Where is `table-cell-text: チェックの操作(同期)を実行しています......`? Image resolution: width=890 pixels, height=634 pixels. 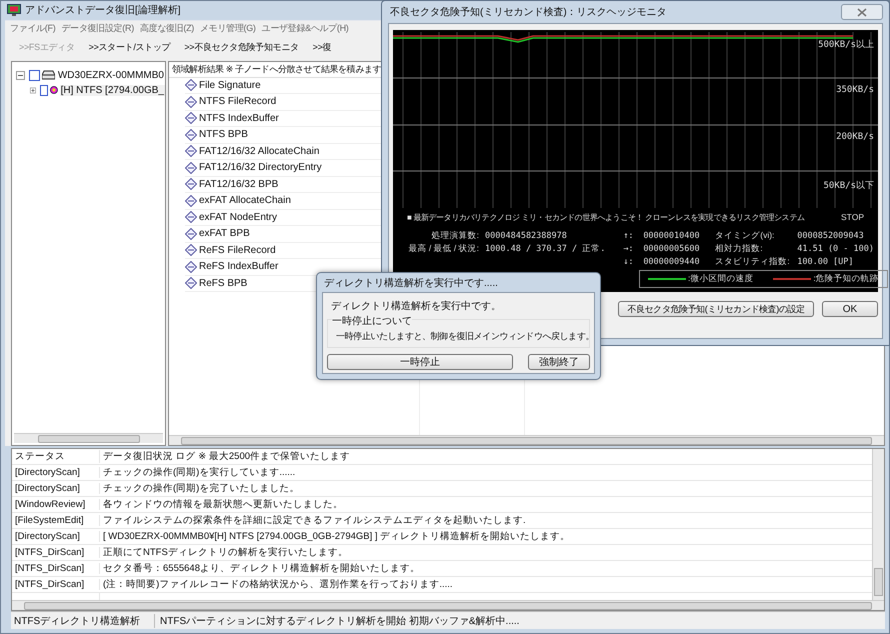 table-cell-text: チェックの操作(同期)を実行しています...... is located at coordinates (199, 473).